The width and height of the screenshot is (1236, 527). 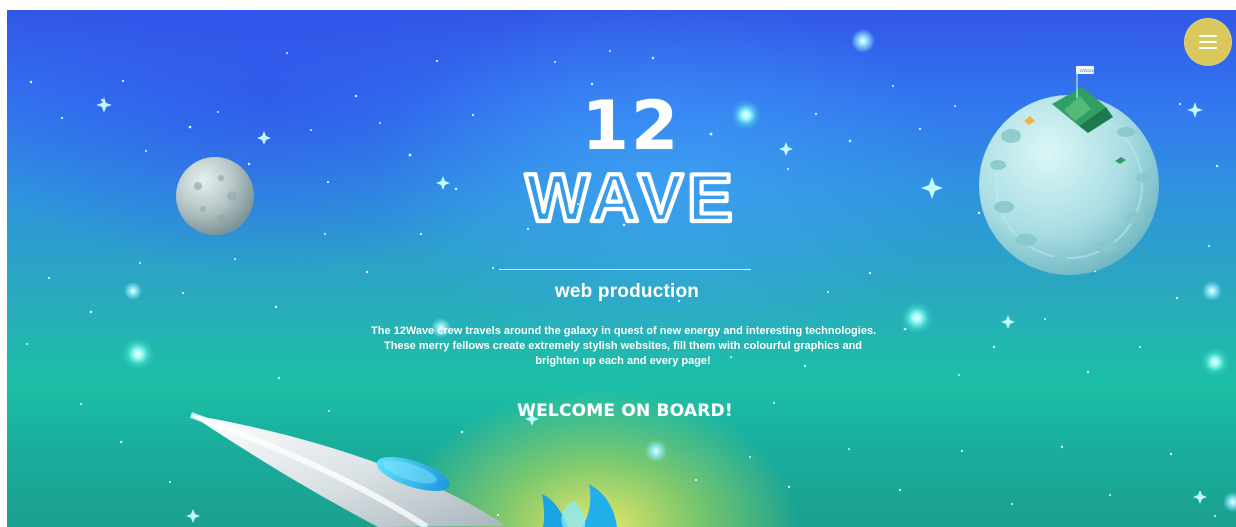 I want to click on rocket-illustration, so click(x=403, y=469).